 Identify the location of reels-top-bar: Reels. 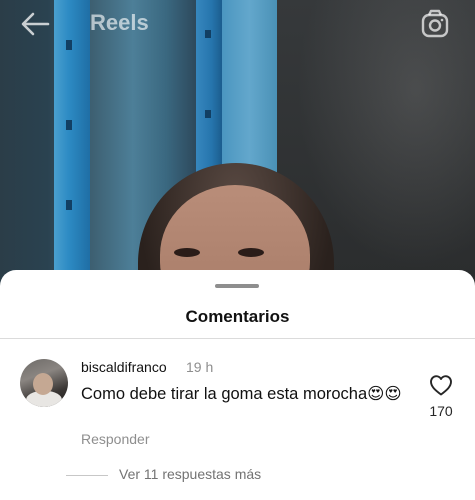
(237, 24).